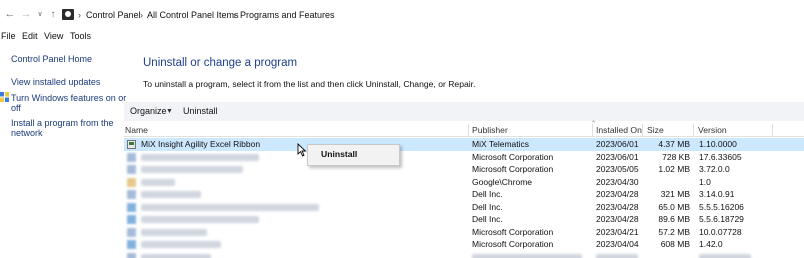  I want to click on row-size: 1.02 MB, so click(674, 169).